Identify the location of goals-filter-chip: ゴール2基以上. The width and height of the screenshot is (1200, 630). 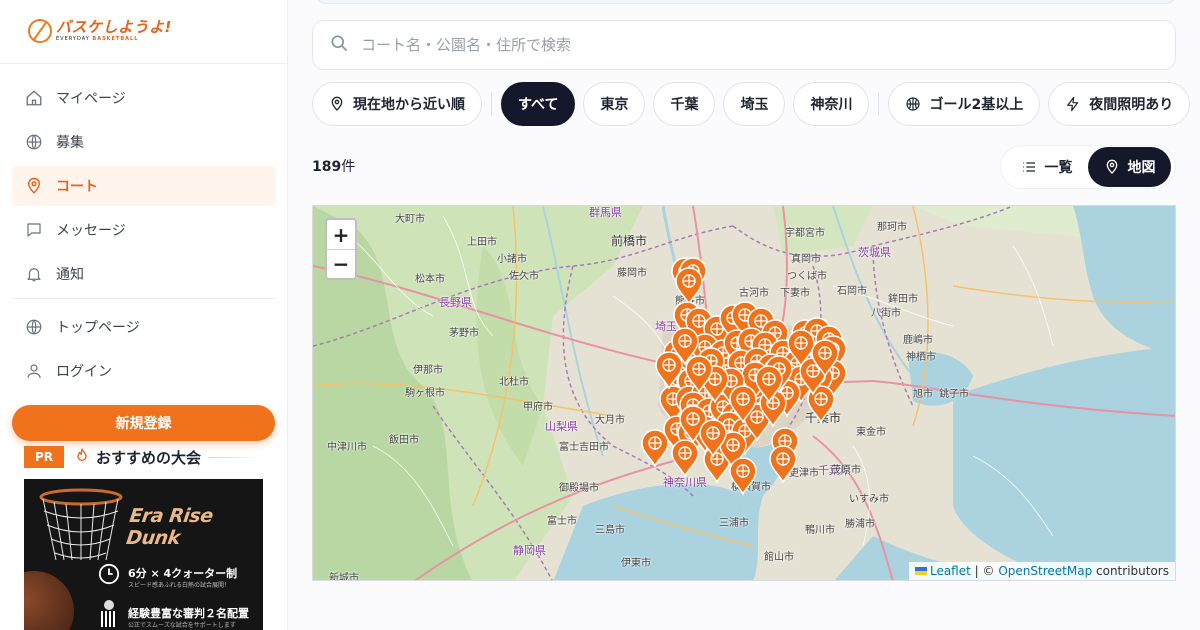
(964, 104).